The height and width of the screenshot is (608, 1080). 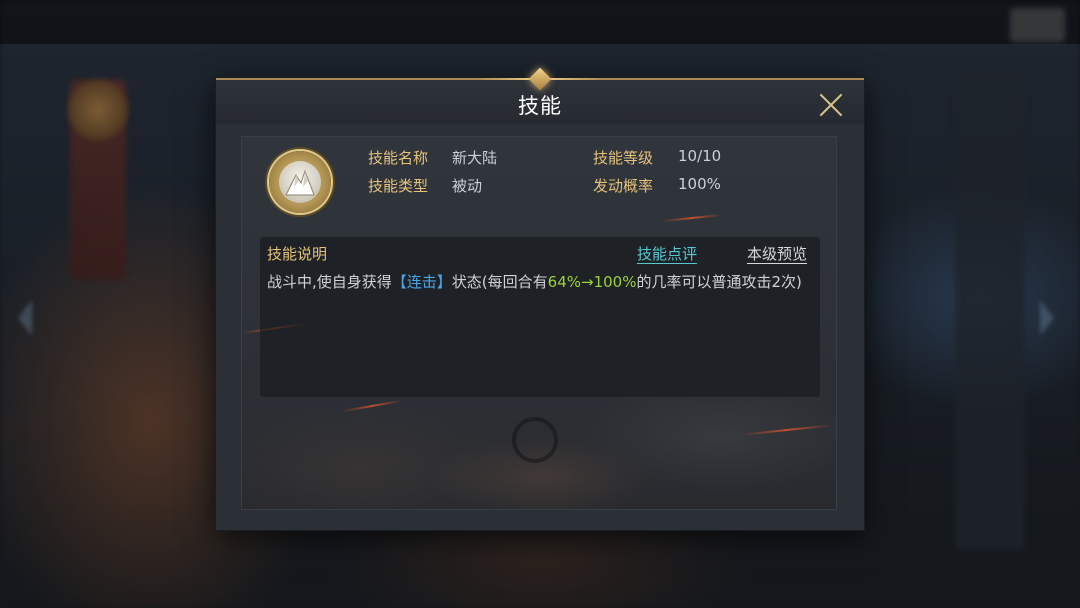 I want to click on skill-review-link: 技能点评, so click(x=667, y=253).